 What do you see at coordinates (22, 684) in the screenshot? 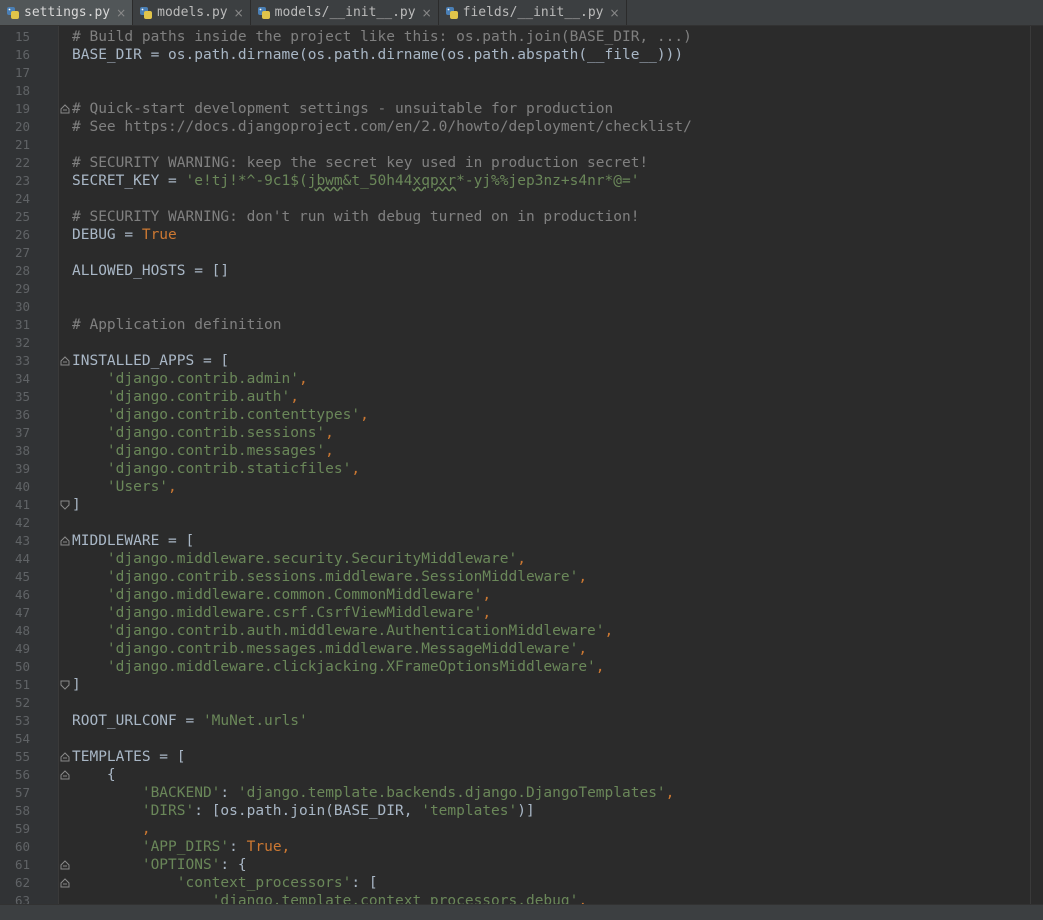
I see `line-number: 51` at bounding box center [22, 684].